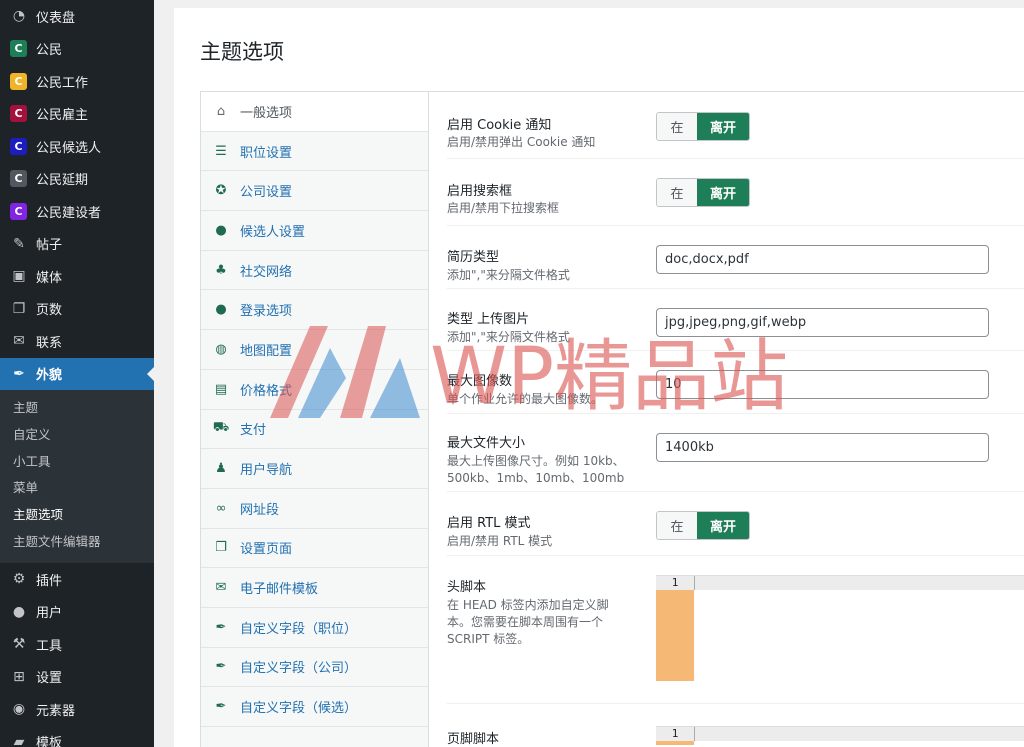 This screenshot has height=747, width=1024. Describe the element at coordinates (314, 628) in the screenshot. I see `tab-custom-fields-job: ✒ 自定义字段（职位）` at that location.